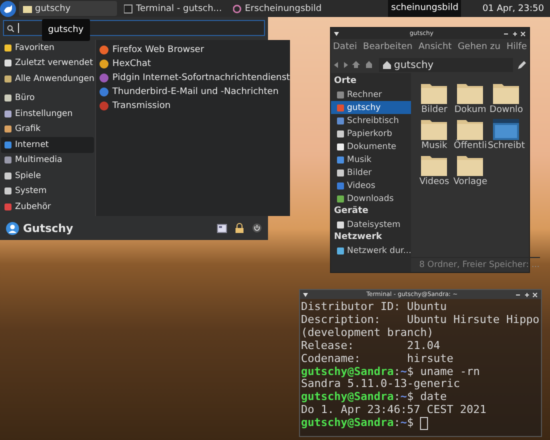 The image size is (550, 440). Describe the element at coordinates (394, 411) in the screenshot. I see `terminal-output-line: Do 1. Apr 23:46:57 CEST 2021` at that location.